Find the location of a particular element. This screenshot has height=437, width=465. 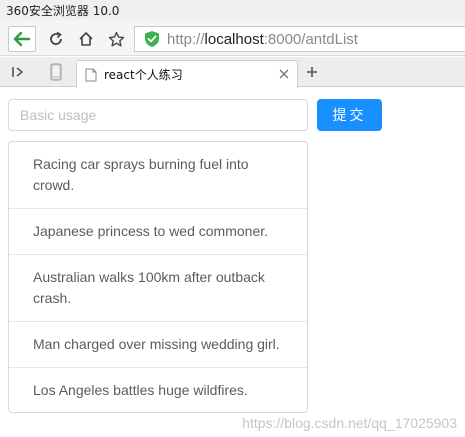

url-text: http://localhost:8000/antdList is located at coordinates (262, 39).